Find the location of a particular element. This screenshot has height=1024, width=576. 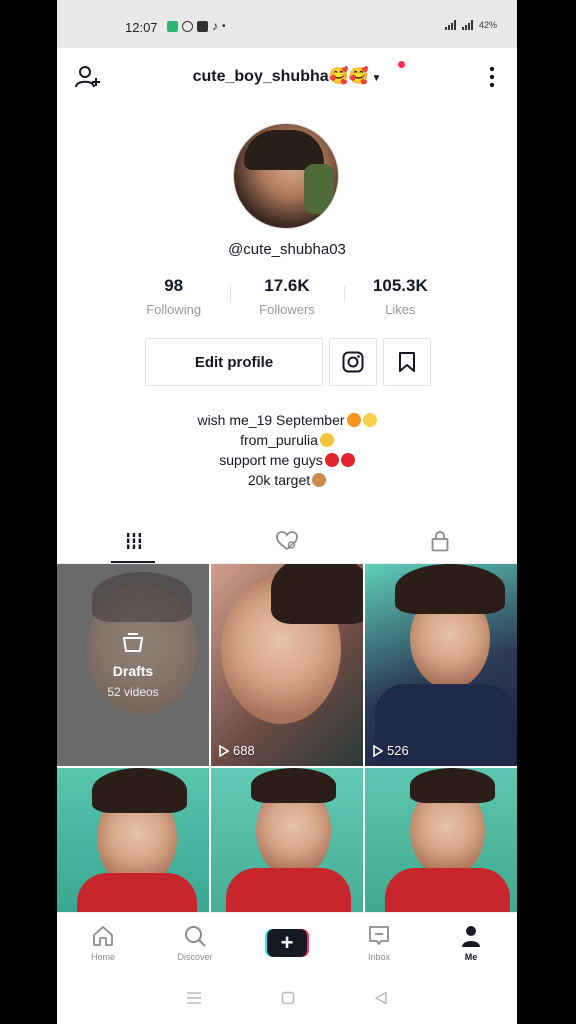

profile-header: cute_boy_shubha🥰🥰 ▼ is located at coordinates (287, 76).